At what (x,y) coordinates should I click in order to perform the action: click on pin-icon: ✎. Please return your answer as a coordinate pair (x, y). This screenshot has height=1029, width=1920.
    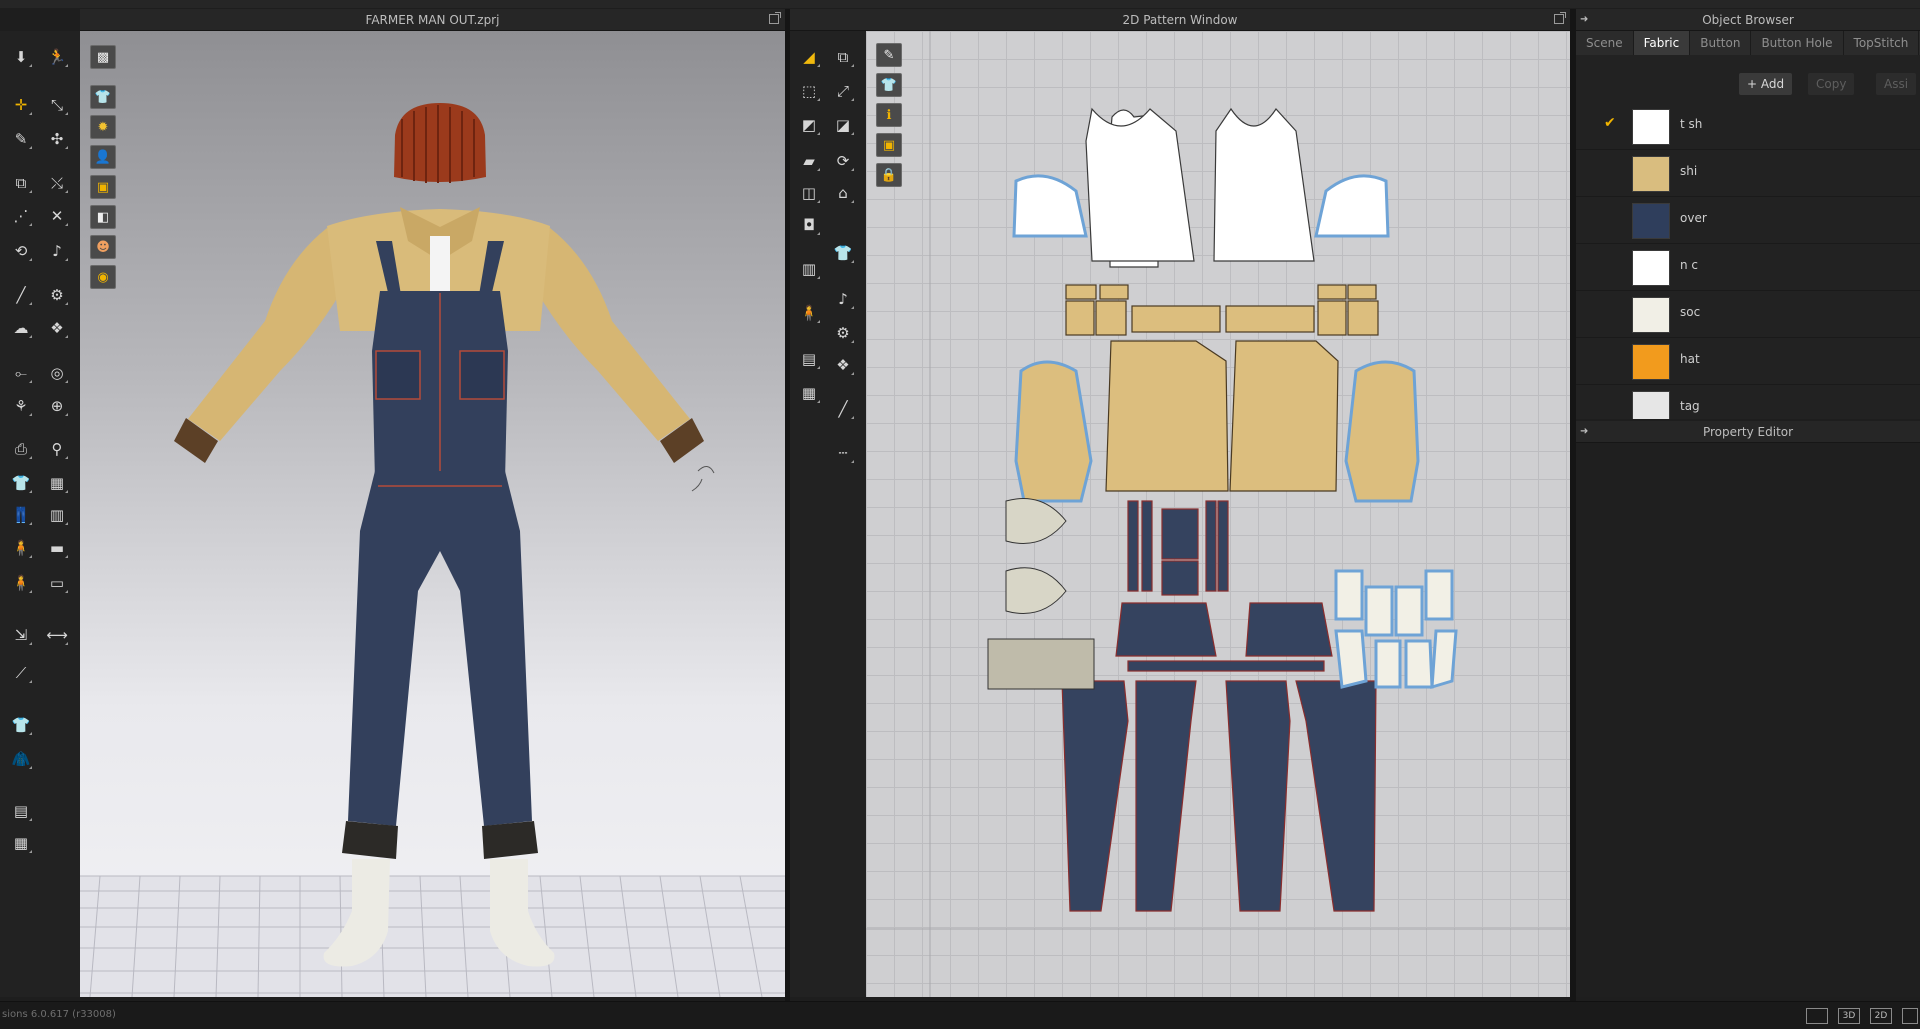
    Looking at the image, I should click on (21, 139).